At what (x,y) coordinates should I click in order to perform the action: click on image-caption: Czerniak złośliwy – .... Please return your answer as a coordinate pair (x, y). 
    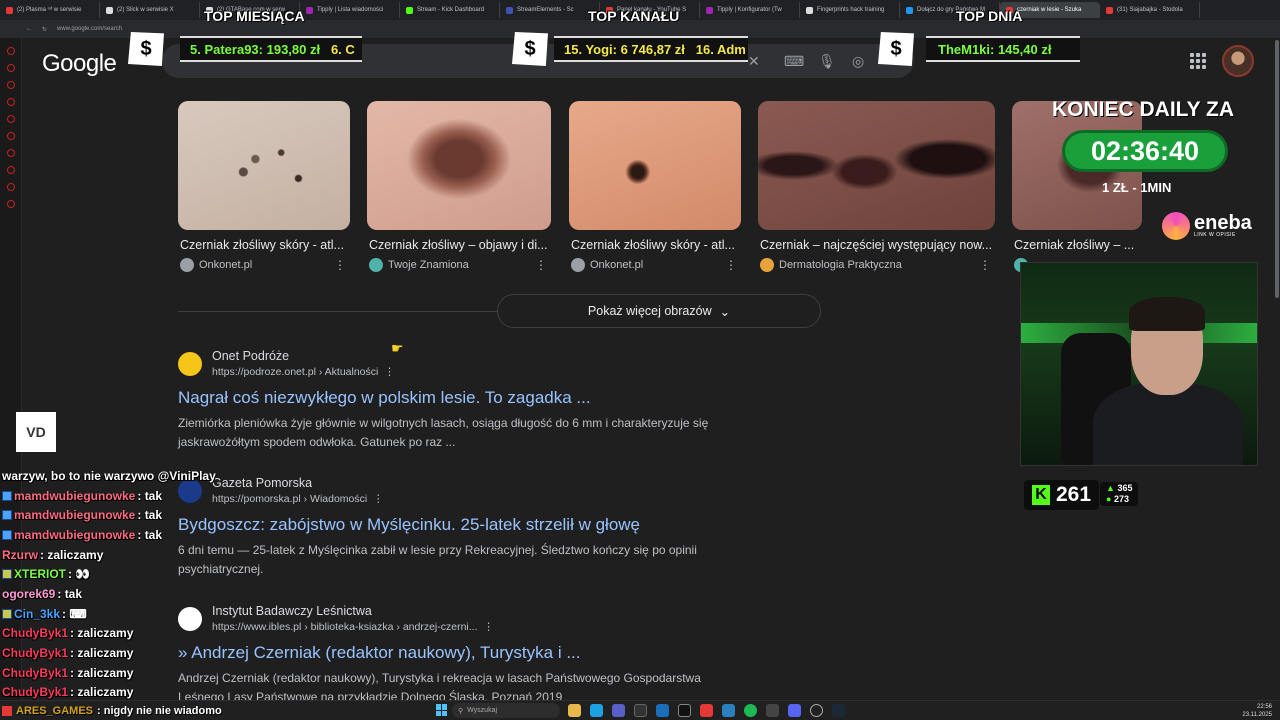
    Looking at the image, I should click on (1077, 245).